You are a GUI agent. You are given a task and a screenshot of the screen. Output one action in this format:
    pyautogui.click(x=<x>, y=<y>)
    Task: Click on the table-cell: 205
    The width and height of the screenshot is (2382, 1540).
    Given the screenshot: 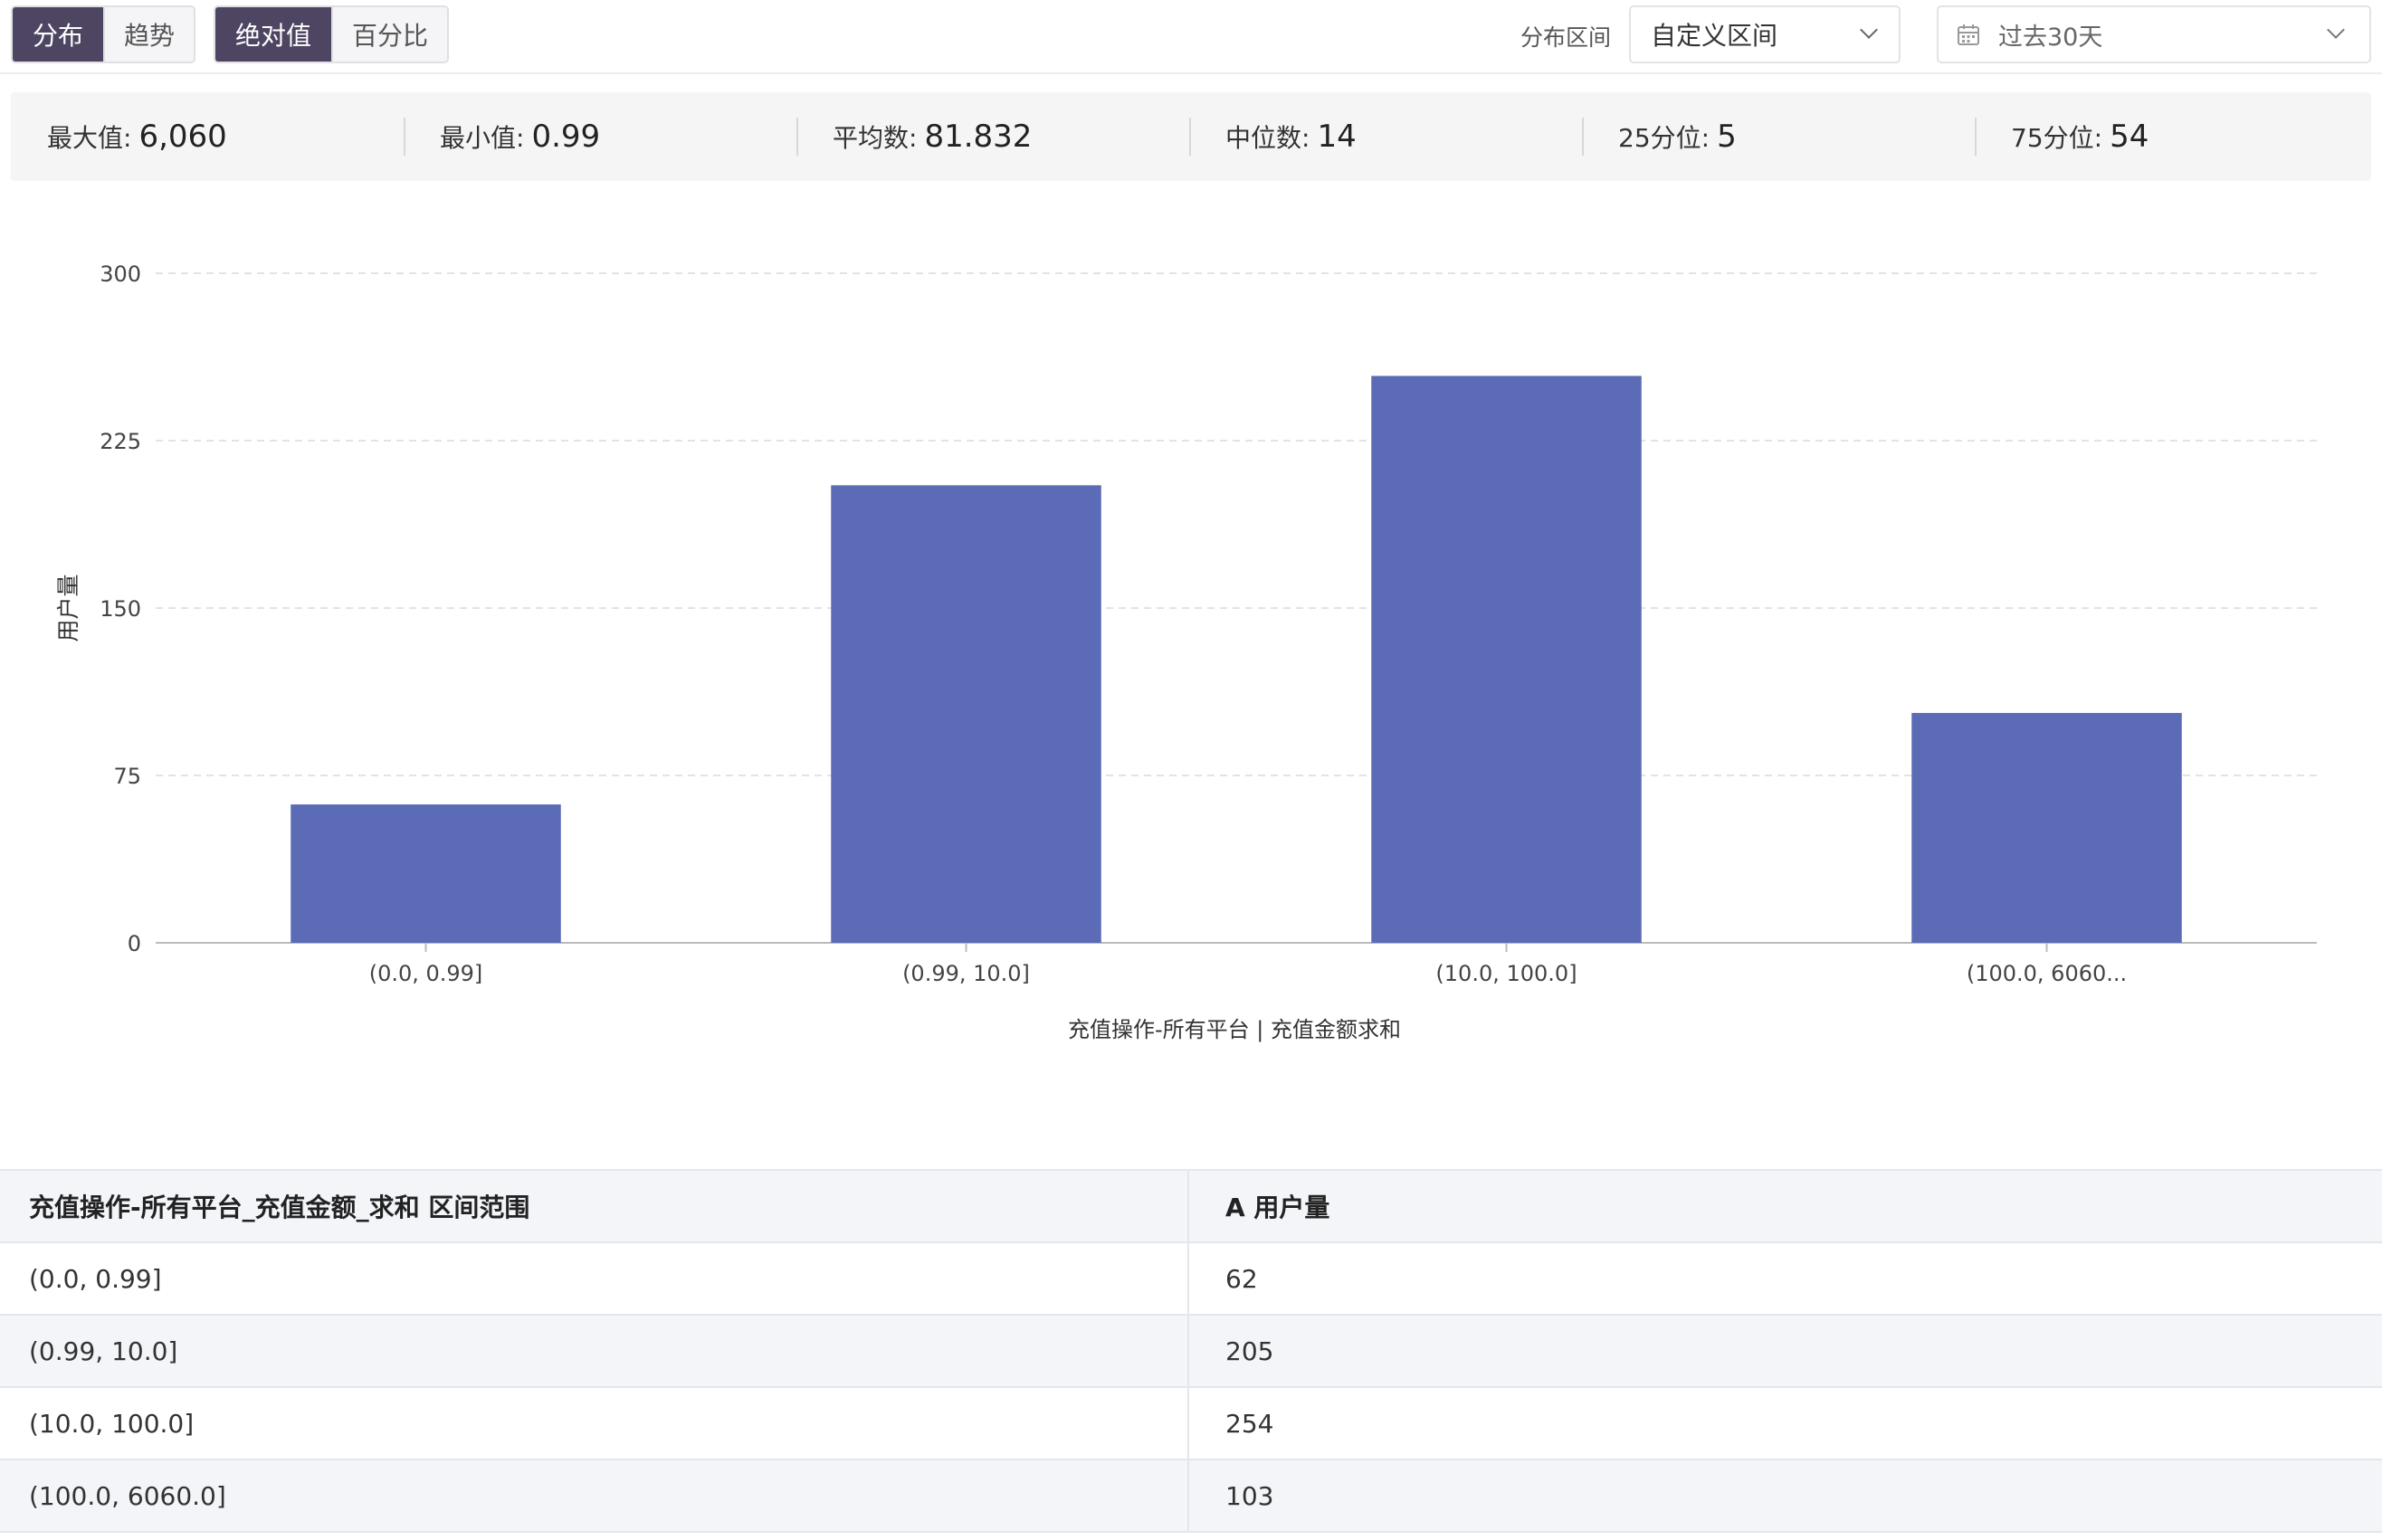 What is the action you would take?
    pyautogui.click(x=1250, y=1351)
    